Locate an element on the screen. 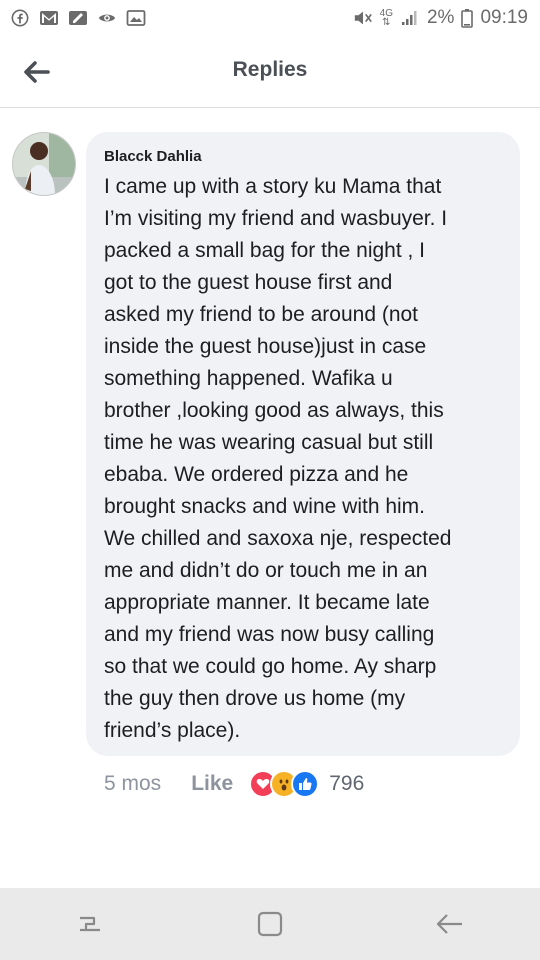 Image resolution: width=540 pixels, height=960 pixels. camera-icon is located at coordinates (107, 18).